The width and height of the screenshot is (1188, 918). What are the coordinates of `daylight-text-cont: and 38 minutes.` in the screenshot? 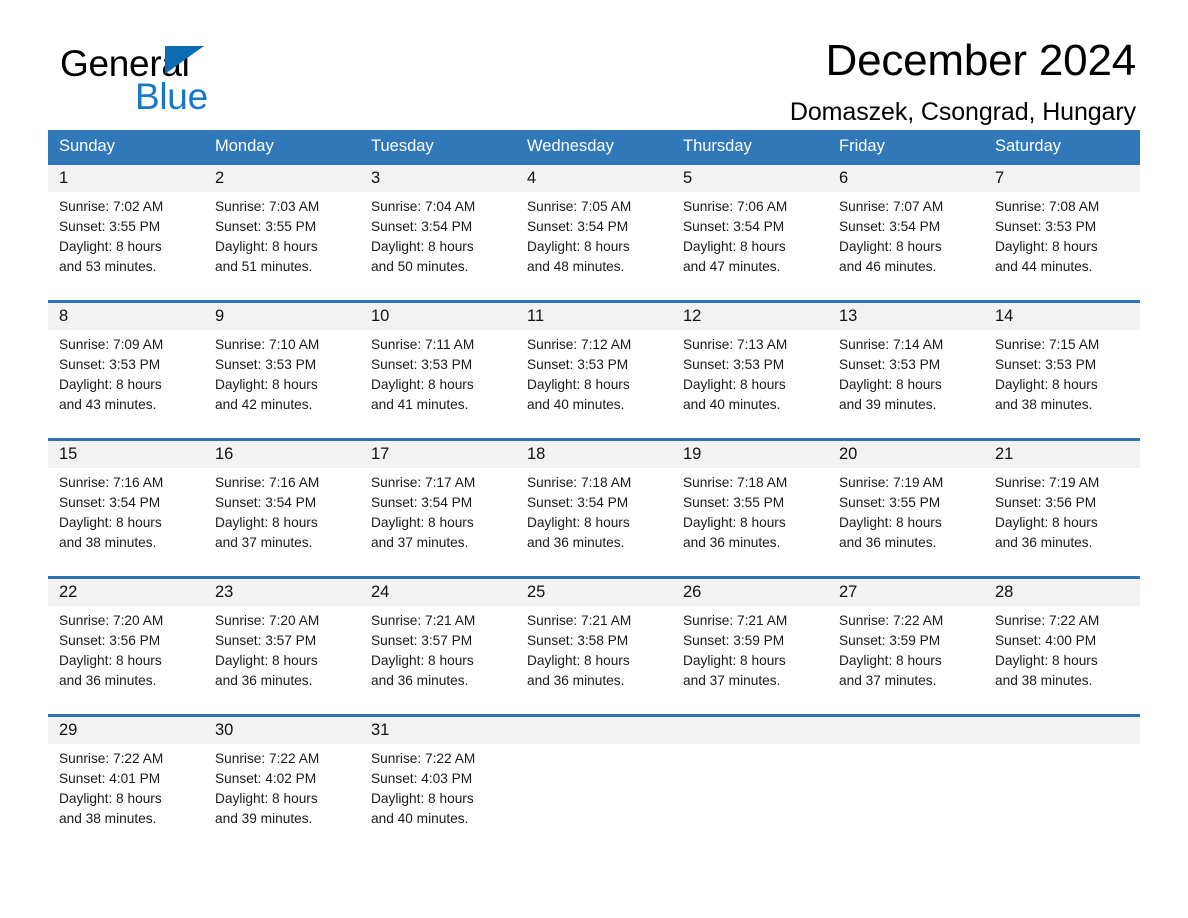 It's located at (1044, 680).